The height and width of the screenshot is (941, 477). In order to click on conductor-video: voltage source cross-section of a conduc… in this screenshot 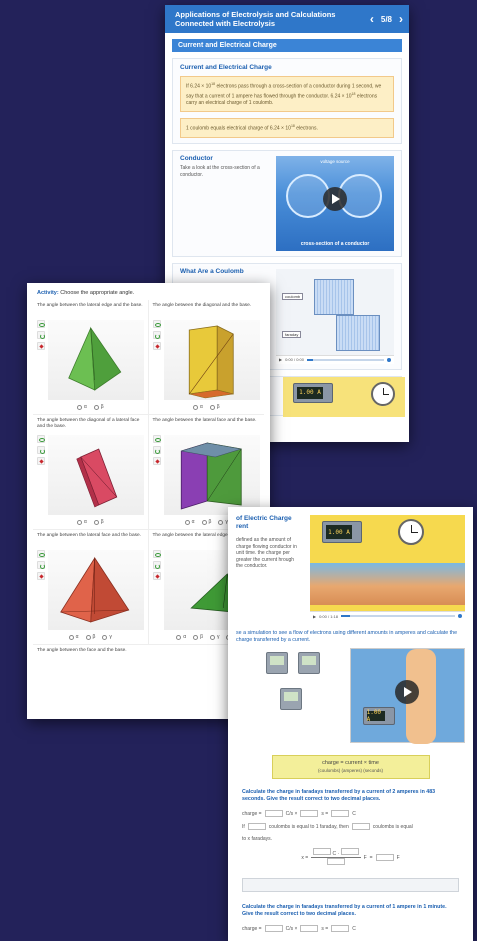, I will do `click(335, 203)`.